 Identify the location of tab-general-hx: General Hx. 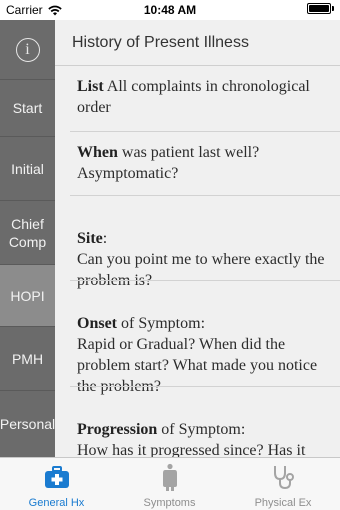
(56, 484).